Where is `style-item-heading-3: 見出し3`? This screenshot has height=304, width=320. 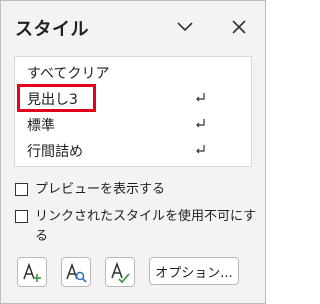 style-item-heading-3: 見出し3 is located at coordinates (133, 98).